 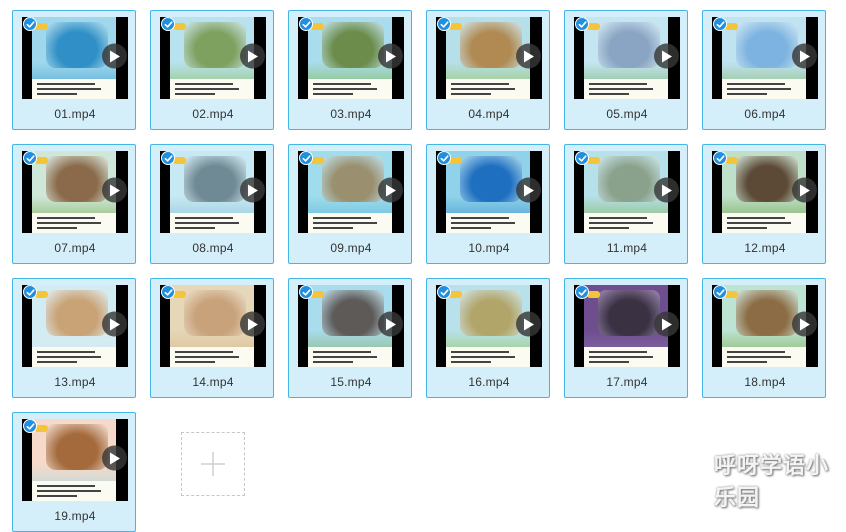 I want to click on file-tile: 11.mp4, so click(x=626, y=204).